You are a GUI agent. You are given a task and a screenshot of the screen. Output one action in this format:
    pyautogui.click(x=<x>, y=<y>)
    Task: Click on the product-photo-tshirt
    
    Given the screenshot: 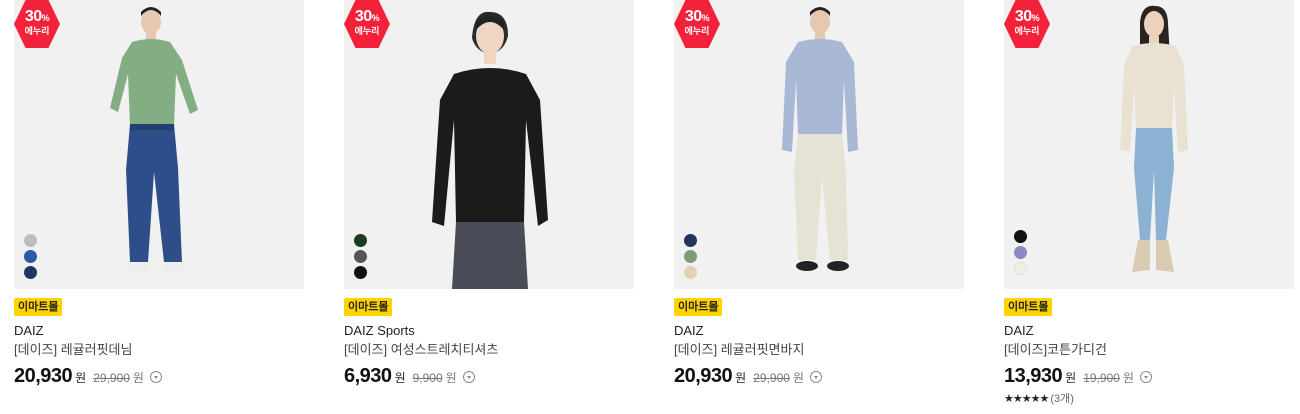 What is the action you would take?
    pyautogui.click(x=490, y=150)
    